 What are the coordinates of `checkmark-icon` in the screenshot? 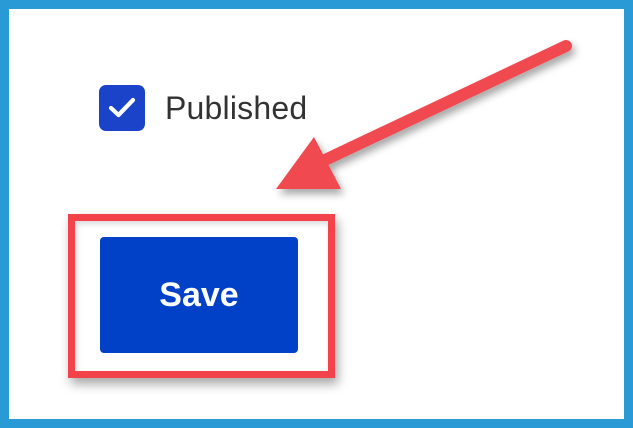 It's located at (122, 107).